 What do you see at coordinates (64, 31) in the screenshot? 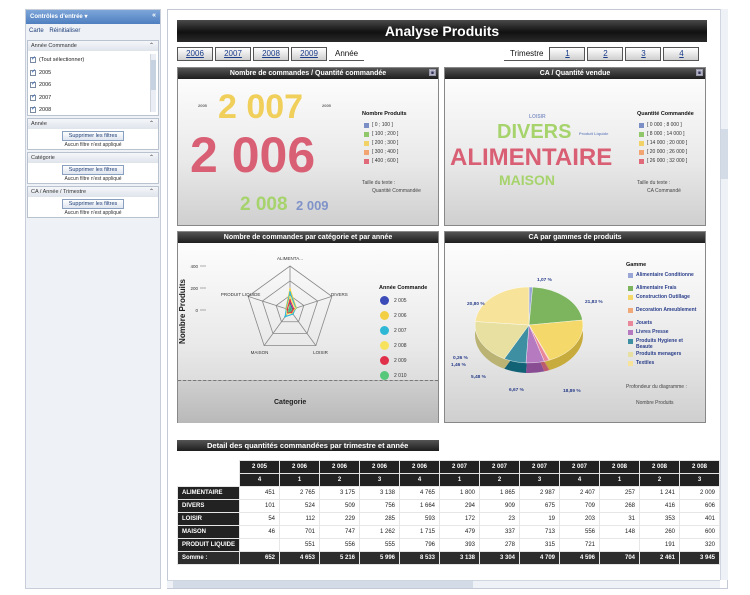
I see `reset-link: Réinitialiser` at bounding box center [64, 31].